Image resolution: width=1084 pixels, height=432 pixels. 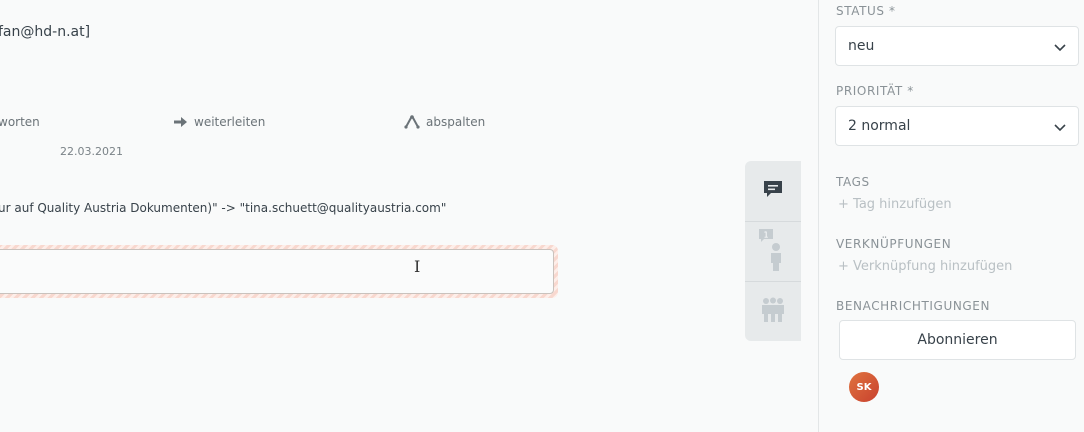 I want to click on organization-icon, so click(x=773, y=312).